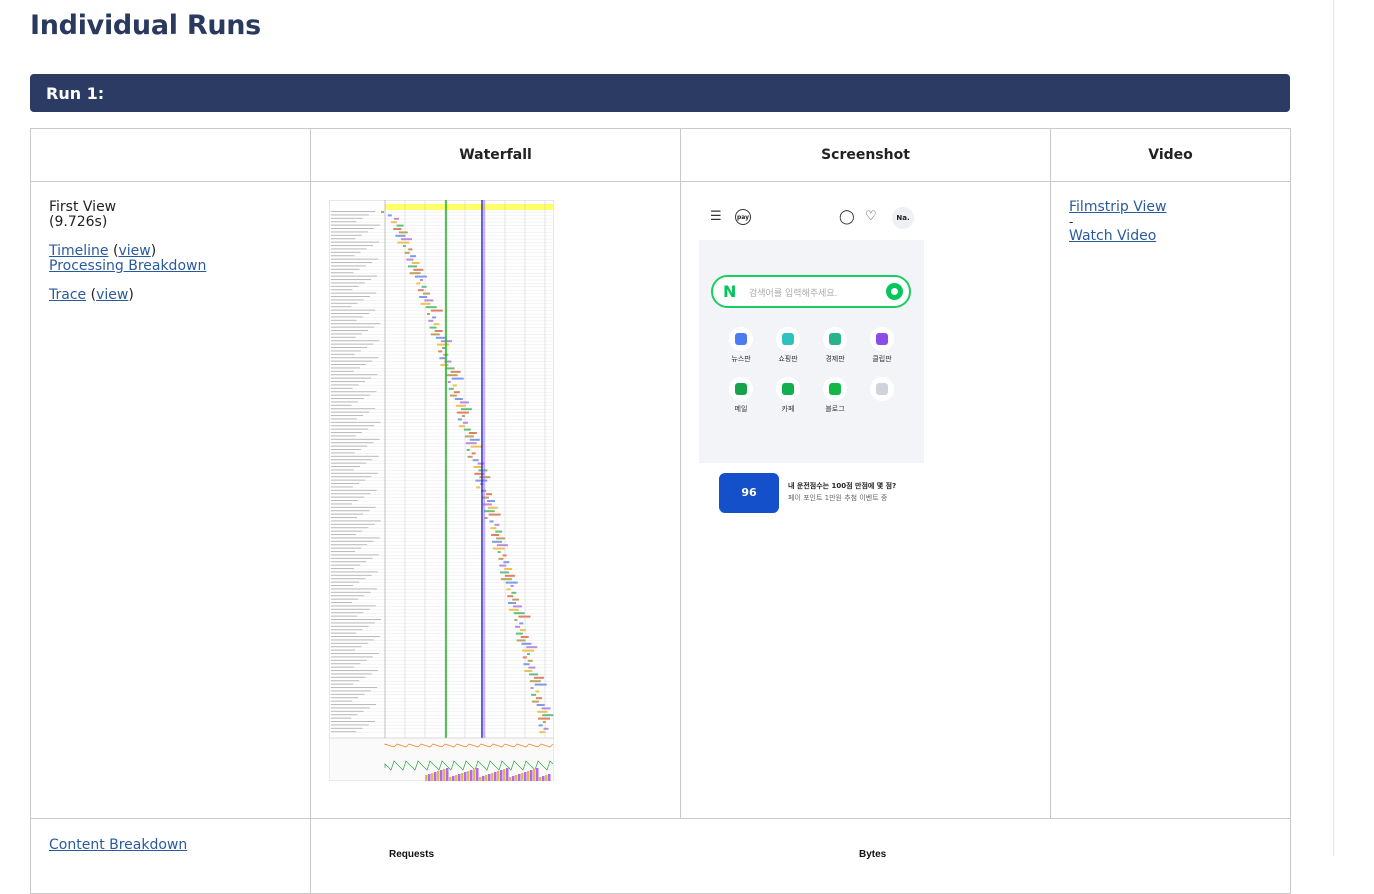  What do you see at coordinates (441, 490) in the screenshot?
I see `waterfall-image` at bounding box center [441, 490].